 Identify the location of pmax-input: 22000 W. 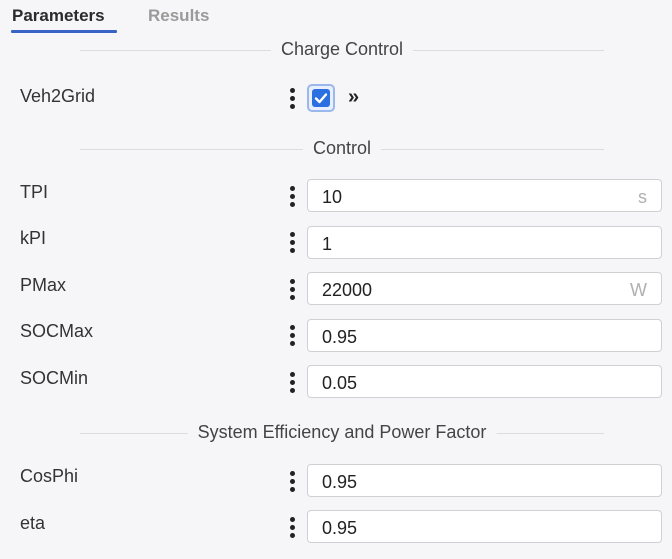
(484, 288).